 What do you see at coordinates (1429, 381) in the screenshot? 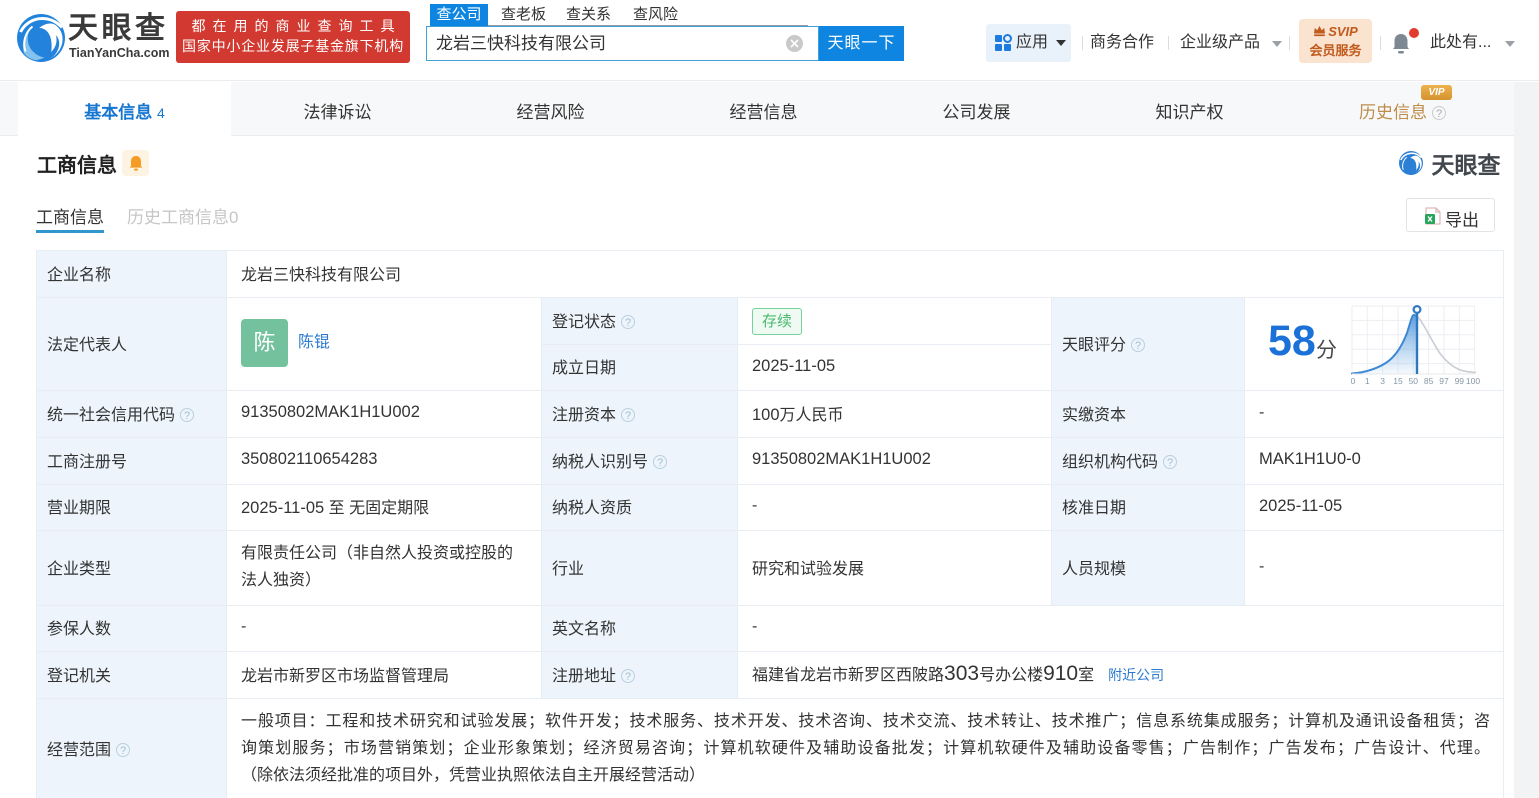
I see `svg-text: 85` at bounding box center [1429, 381].